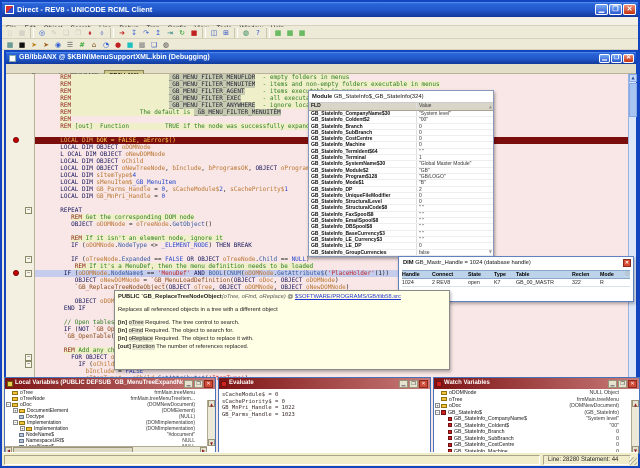 The height and width of the screenshot is (468, 640). Describe the element at coordinates (576, 283) in the screenshot. I see `db-col-value: 322` at that location.